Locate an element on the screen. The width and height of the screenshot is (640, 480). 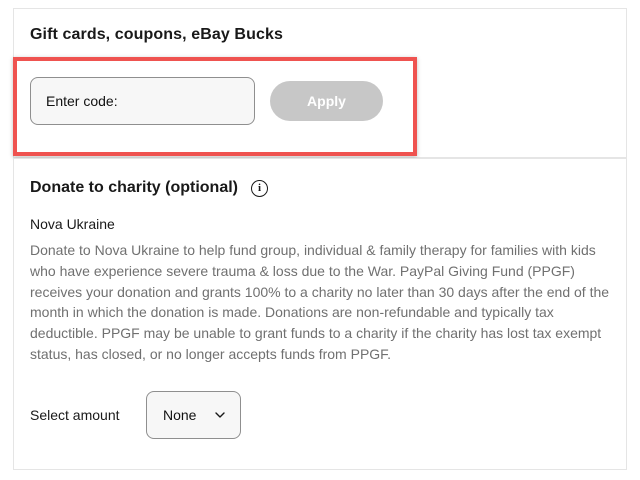
chevron-down-icon is located at coordinates (220, 415).